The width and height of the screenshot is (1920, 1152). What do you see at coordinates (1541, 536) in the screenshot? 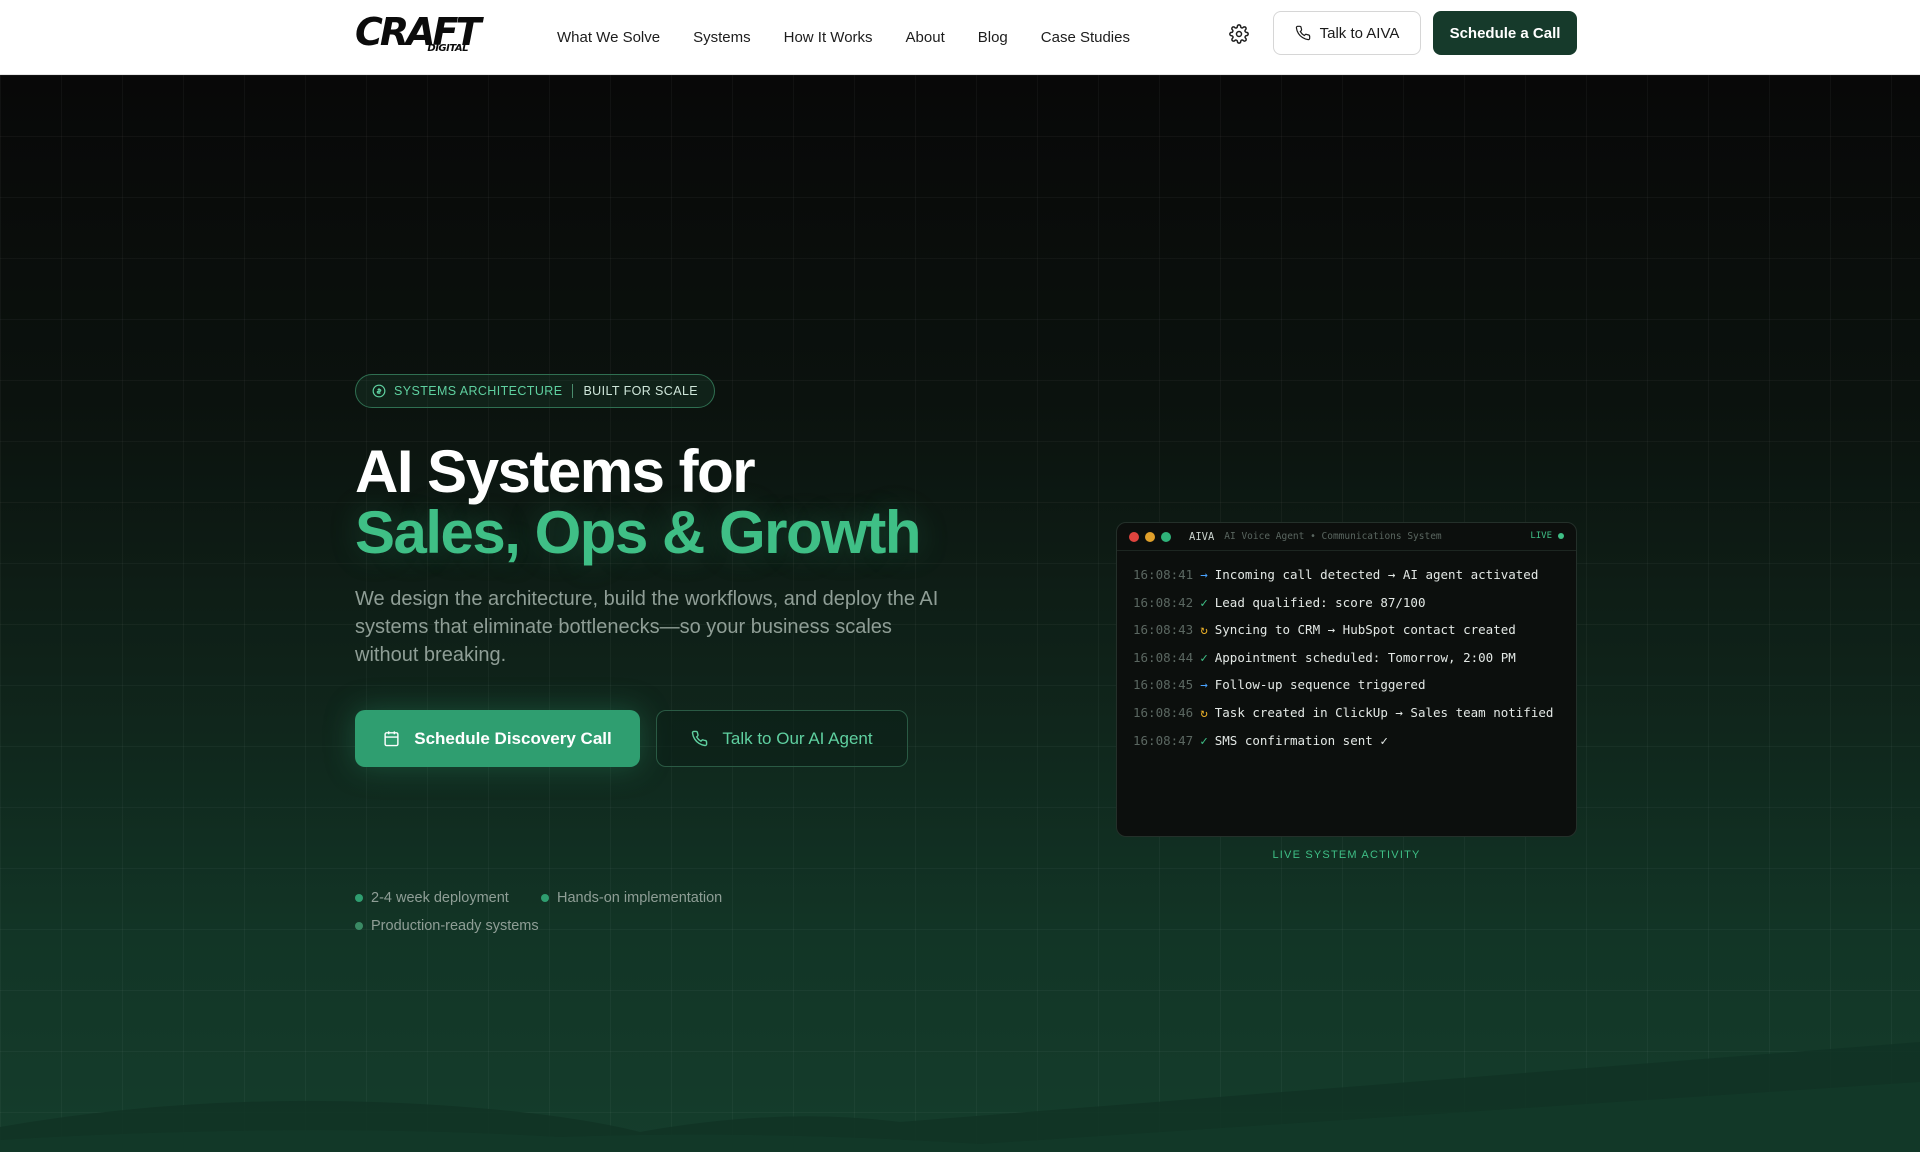
I see `live-label: LIVE` at bounding box center [1541, 536].